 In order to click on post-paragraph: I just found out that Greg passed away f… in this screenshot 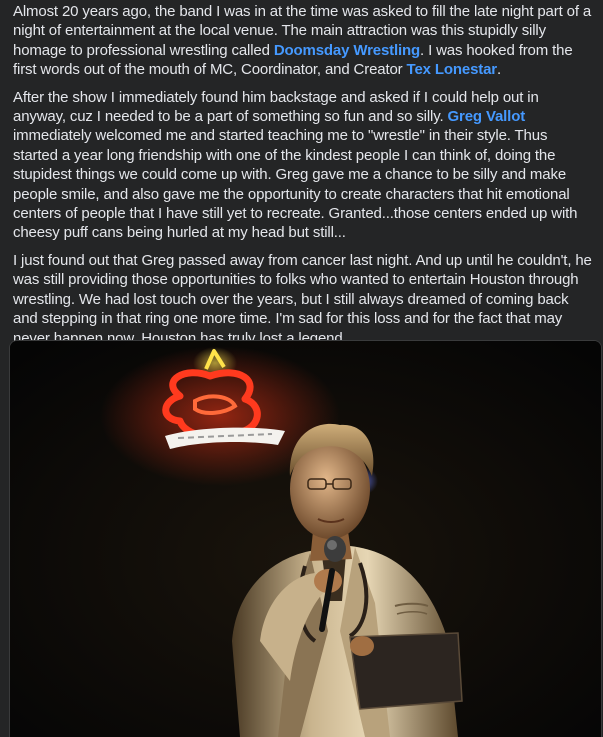, I will do `click(303, 299)`.